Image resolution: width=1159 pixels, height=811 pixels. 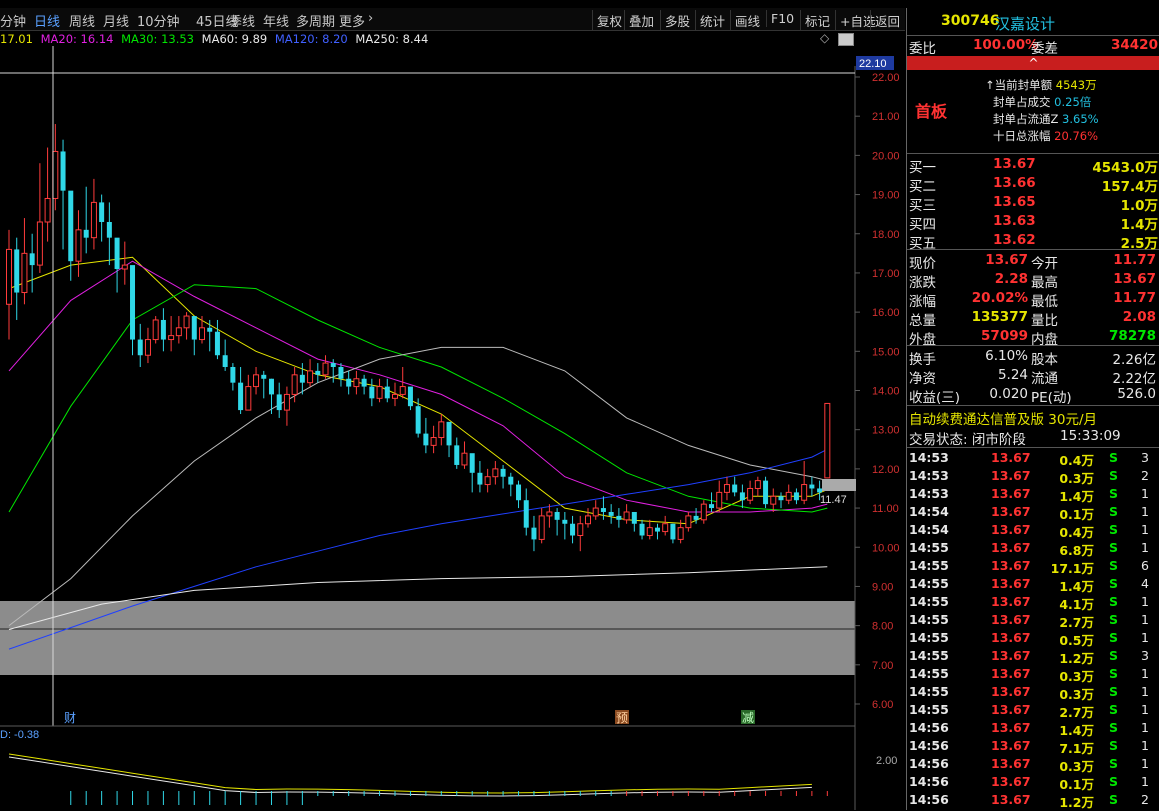 What do you see at coordinates (70, 718) in the screenshot?
I see `event-marker-finance: 财` at bounding box center [70, 718].